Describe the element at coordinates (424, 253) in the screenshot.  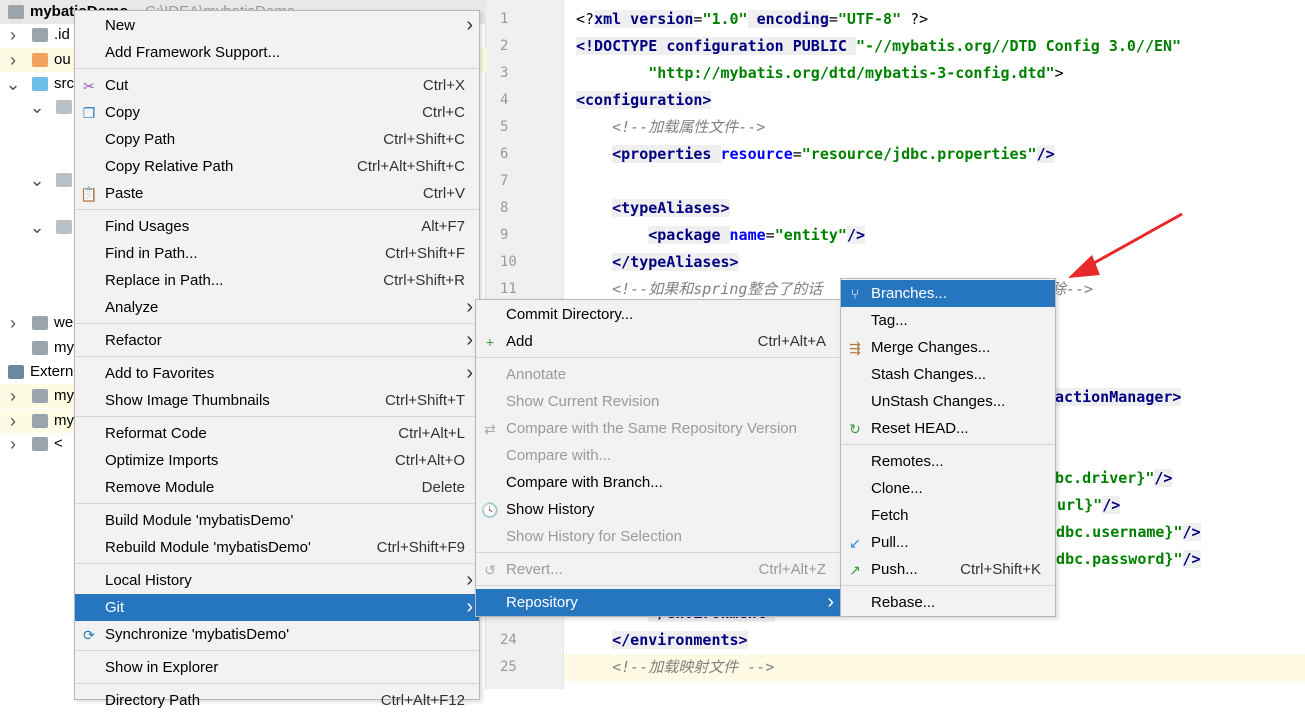
I see `menu-item-shortcut: Ctrl+Shift+F` at that location.